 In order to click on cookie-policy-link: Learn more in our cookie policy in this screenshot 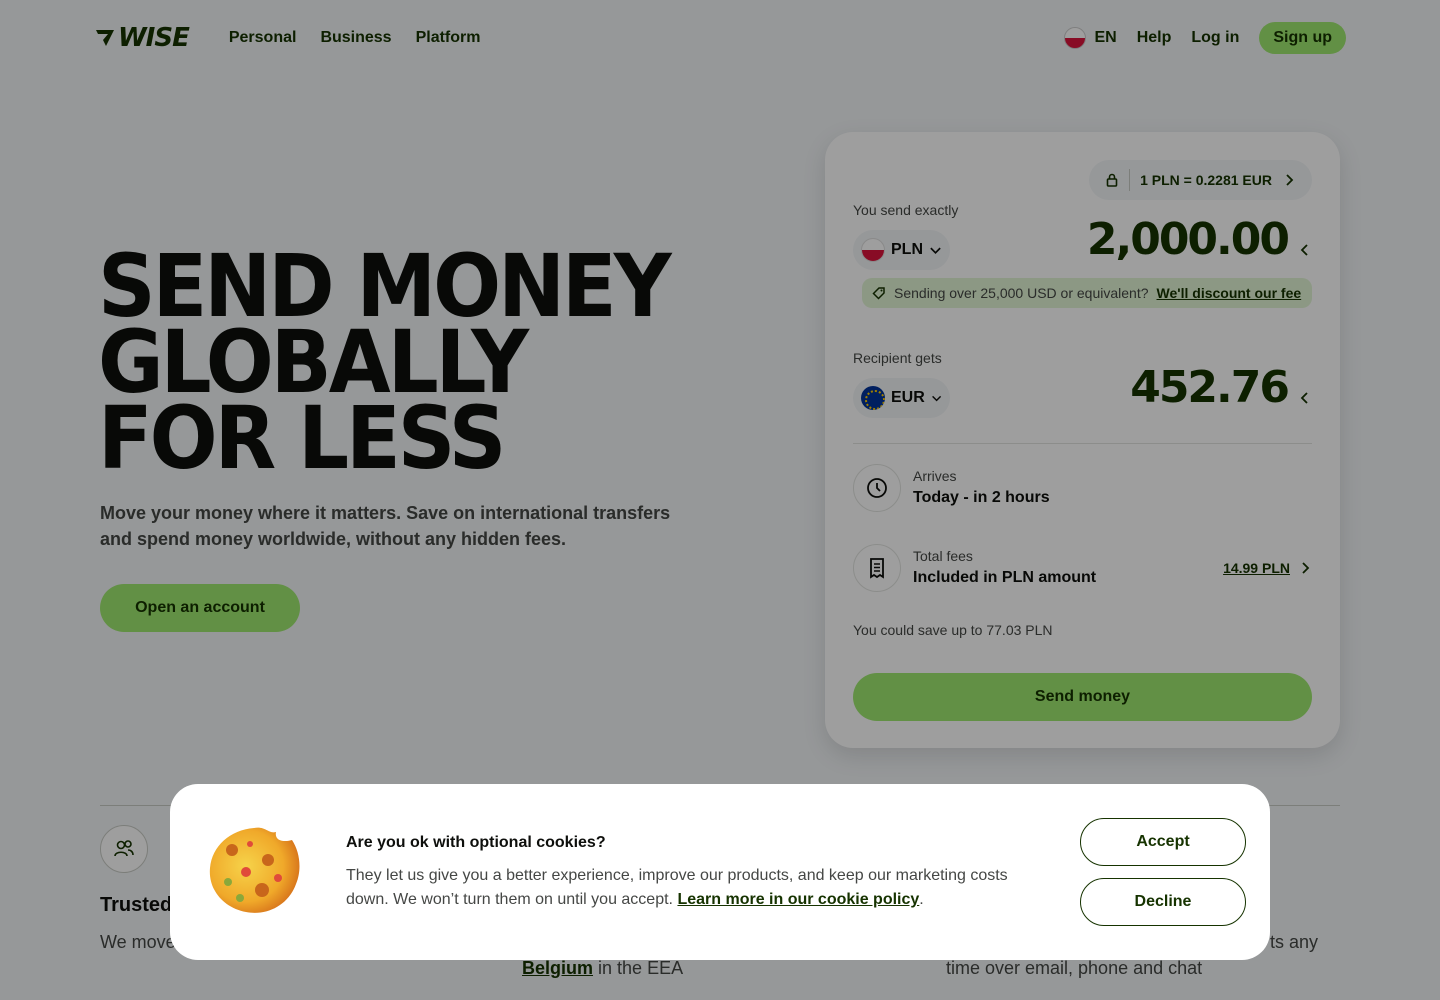, I will do `click(798, 899)`.